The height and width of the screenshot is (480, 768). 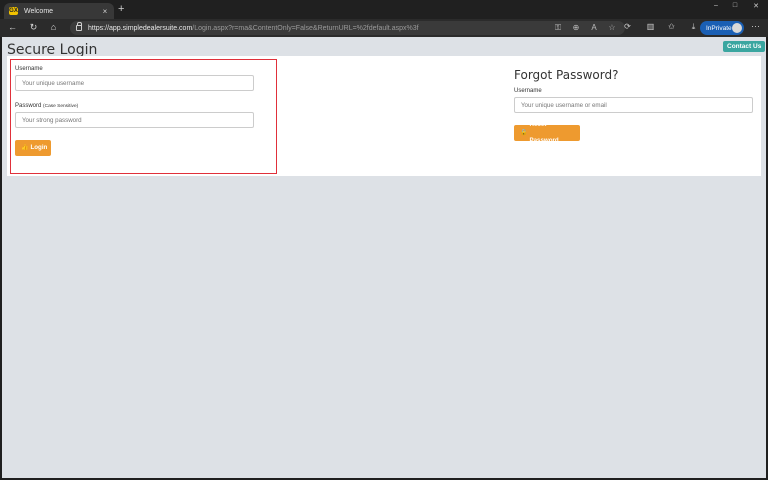 What do you see at coordinates (566, 75) in the screenshot?
I see `forgot-password-title: Forgot Password?` at bounding box center [566, 75].